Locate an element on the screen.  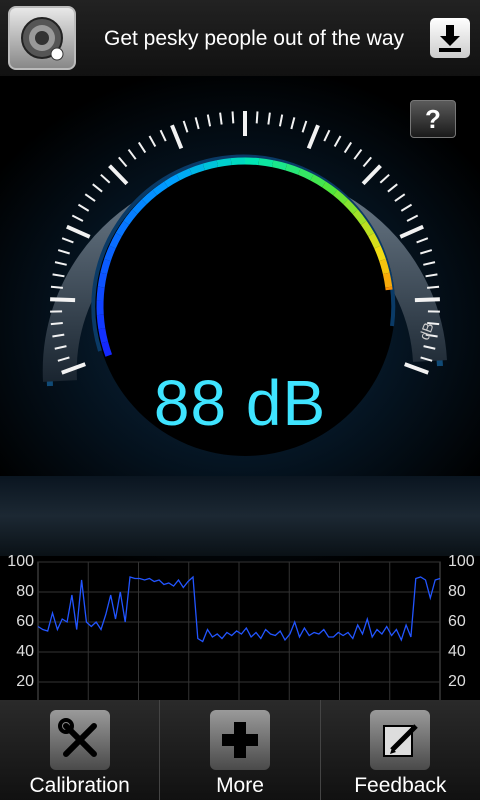
calibration-button: Calibration is located at coordinates (80, 750).